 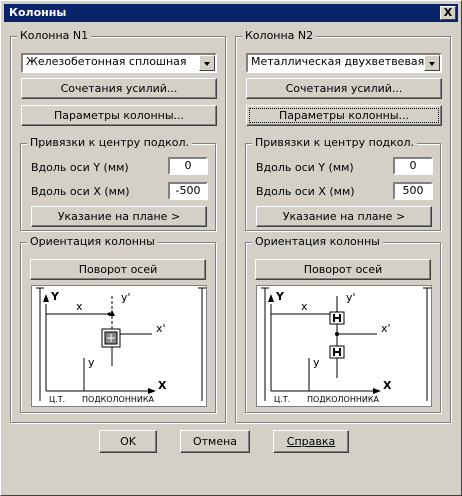 I want to click on column2-diagram-x-axis: X, so click(x=387, y=385).